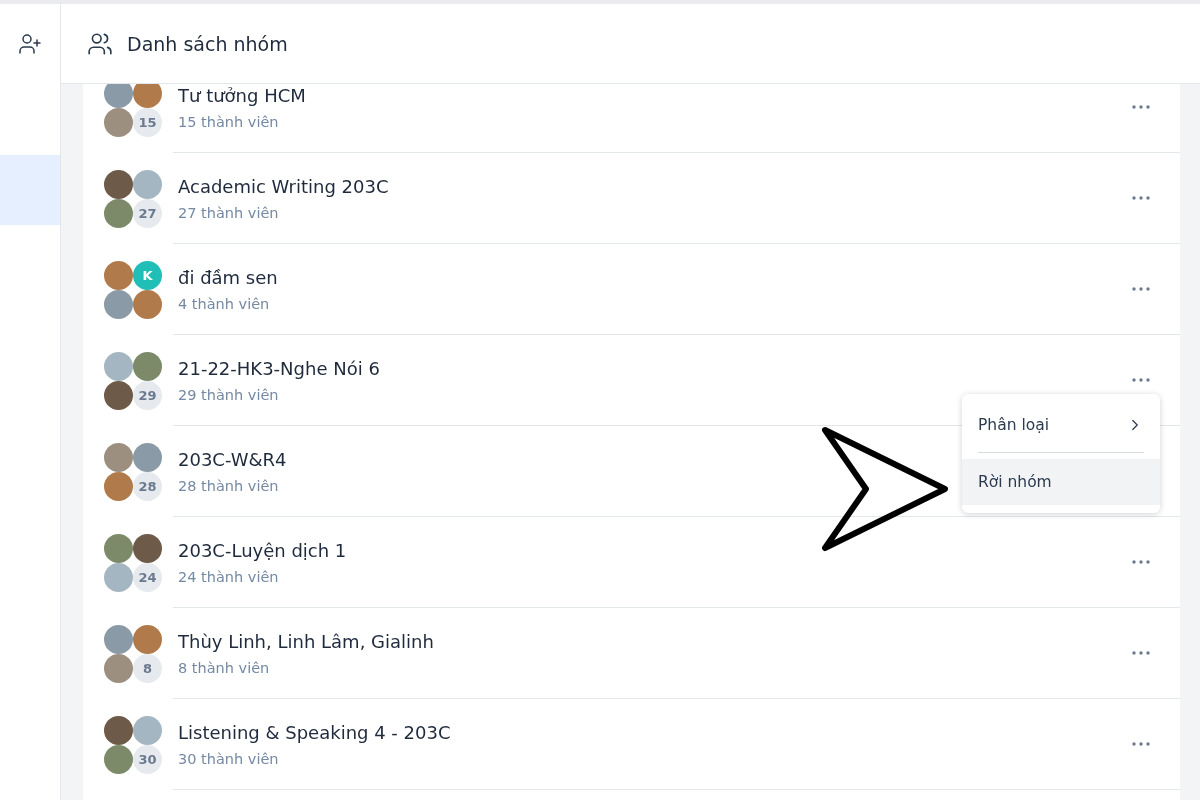 This screenshot has width=1200, height=800. I want to click on member-count: 8, so click(147, 668).